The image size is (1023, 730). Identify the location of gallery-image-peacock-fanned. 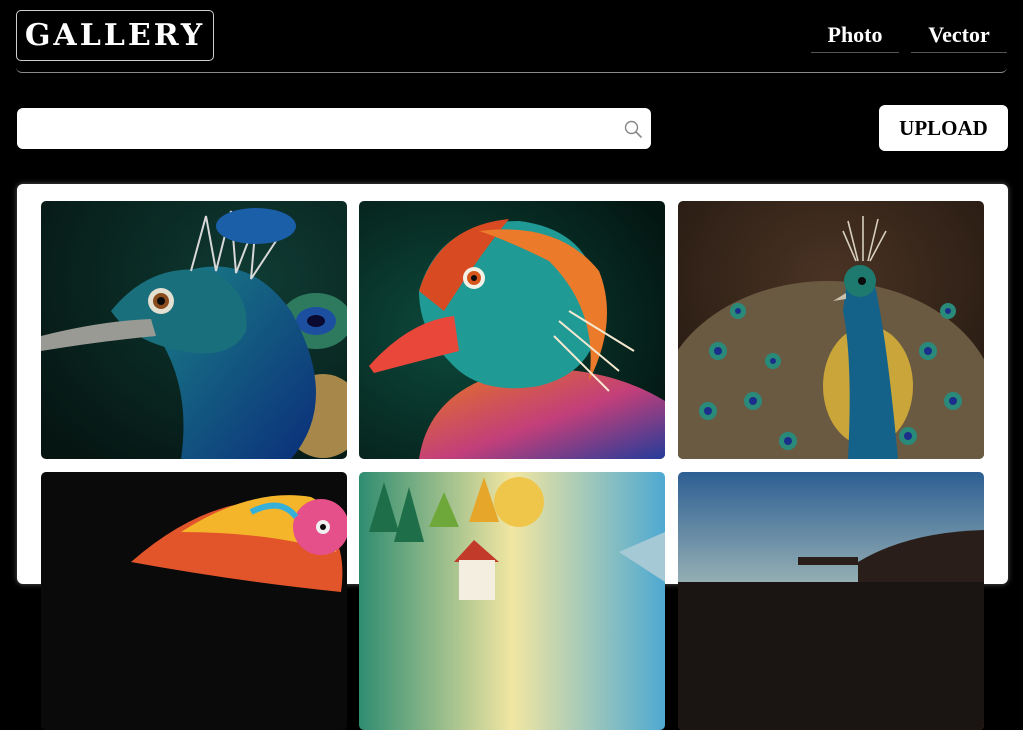
(831, 330).